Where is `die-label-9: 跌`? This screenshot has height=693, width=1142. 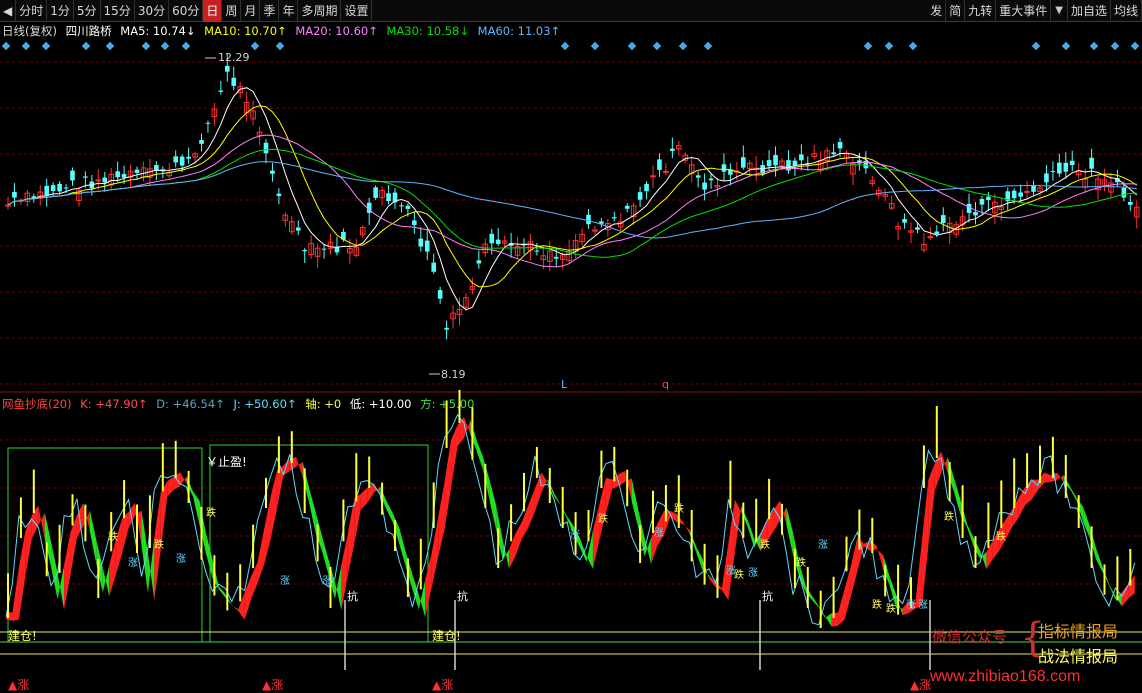
die-label-9: 跌 is located at coordinates (891, 608).